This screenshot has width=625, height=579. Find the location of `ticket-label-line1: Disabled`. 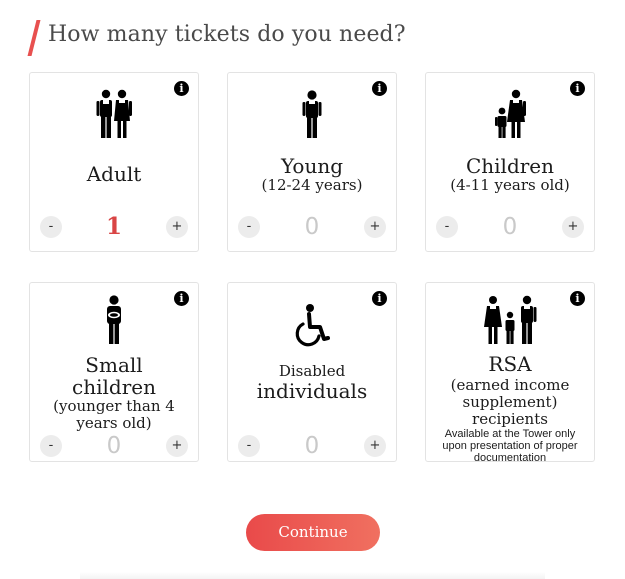

ticket-label-line1: Disabled is located at coordinates (312, 371).